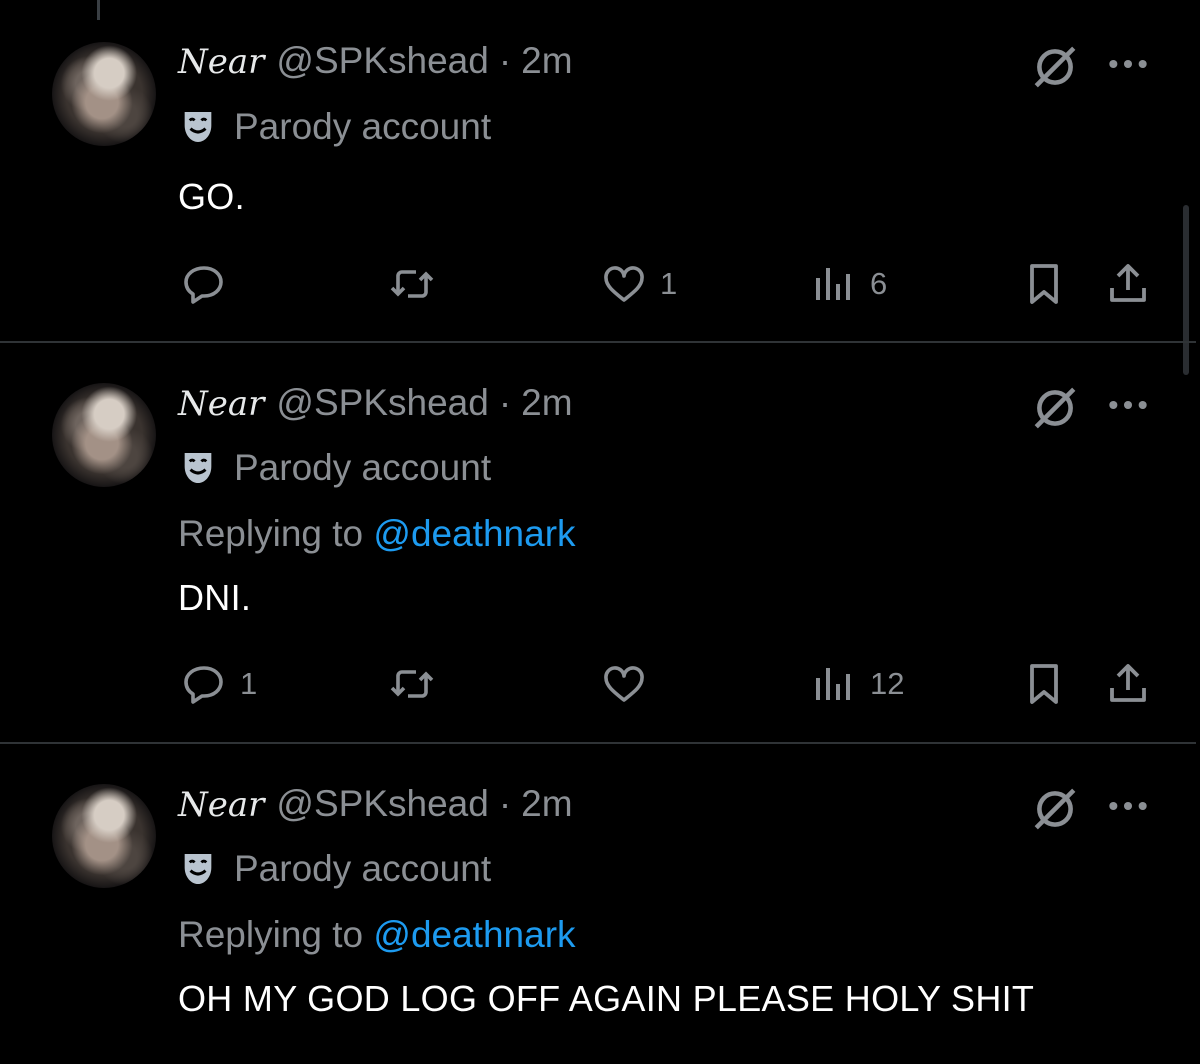 The height and width of the screenshot is (1064, 1200). Describe the element at coordinates (215, 597) in the screenshot. I see `post-text: DNI.` at that location.